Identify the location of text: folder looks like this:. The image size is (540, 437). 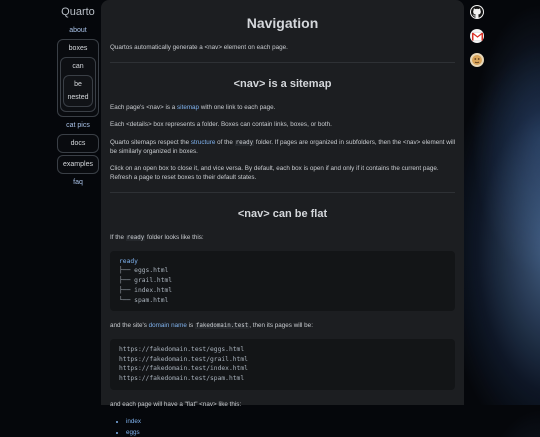
(174, 238).